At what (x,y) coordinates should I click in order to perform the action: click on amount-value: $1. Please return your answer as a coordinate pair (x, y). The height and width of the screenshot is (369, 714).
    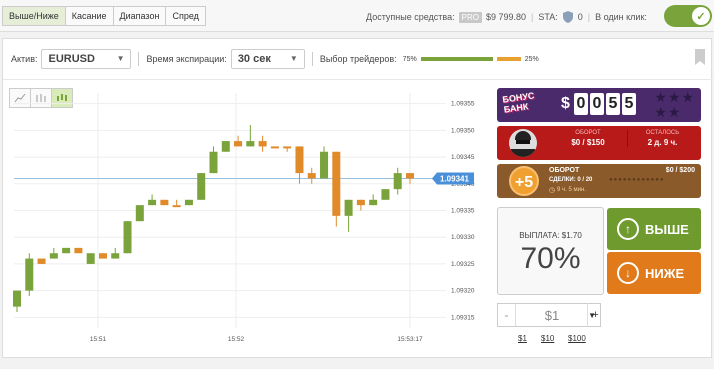
    Looking at the image, I should click on (552, 315).